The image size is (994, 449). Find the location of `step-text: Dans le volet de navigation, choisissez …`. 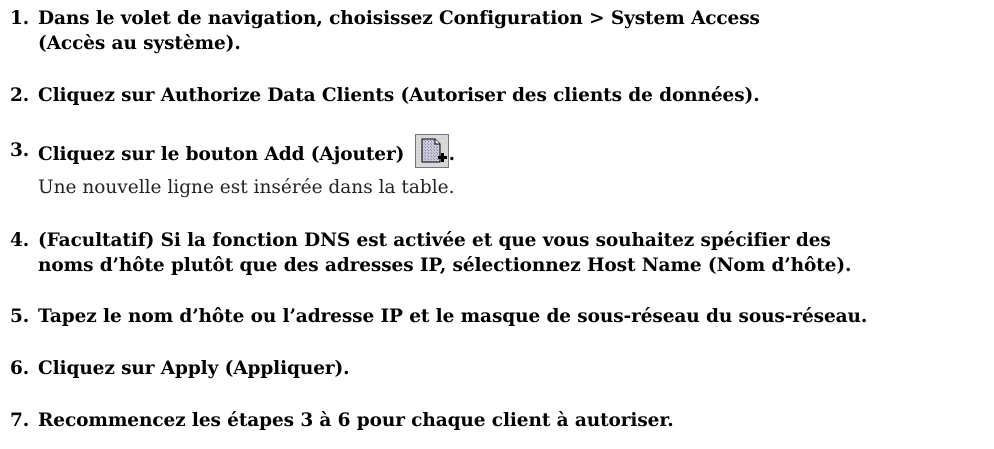

step-text: Dans le volet de navigation, choisissez … is located at coordinates (399, 18).